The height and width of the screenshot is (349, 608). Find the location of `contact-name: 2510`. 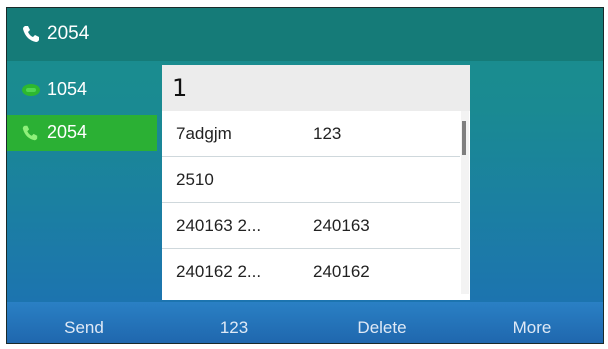

contact-name: 2510 is located at coordinates (195, 179).